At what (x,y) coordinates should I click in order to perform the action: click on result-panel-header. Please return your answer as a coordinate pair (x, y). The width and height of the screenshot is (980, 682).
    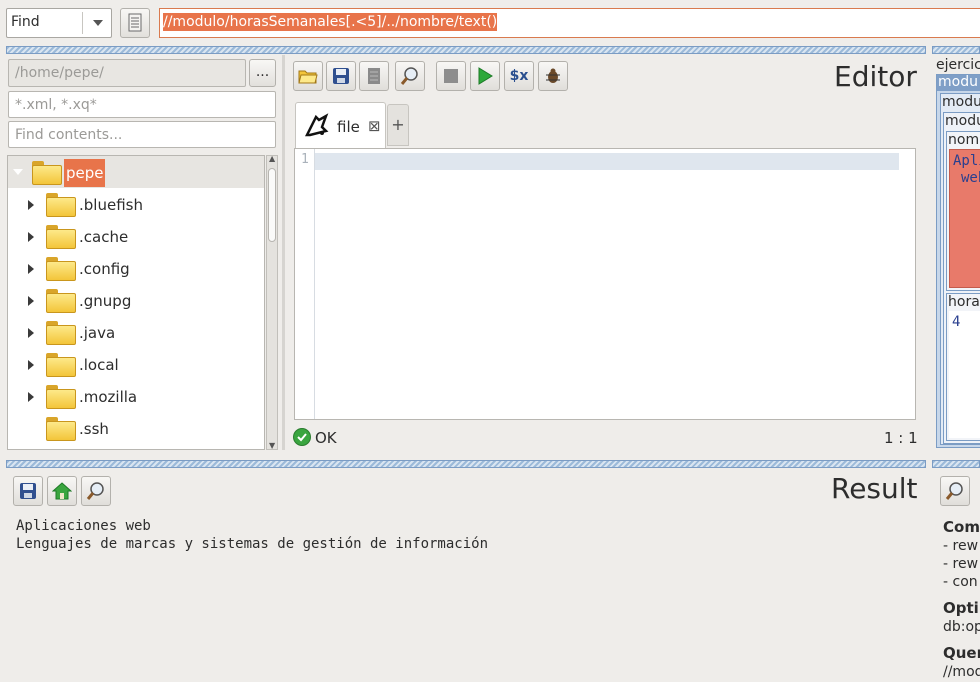
    Looking at the image, I should click on (466, 464).